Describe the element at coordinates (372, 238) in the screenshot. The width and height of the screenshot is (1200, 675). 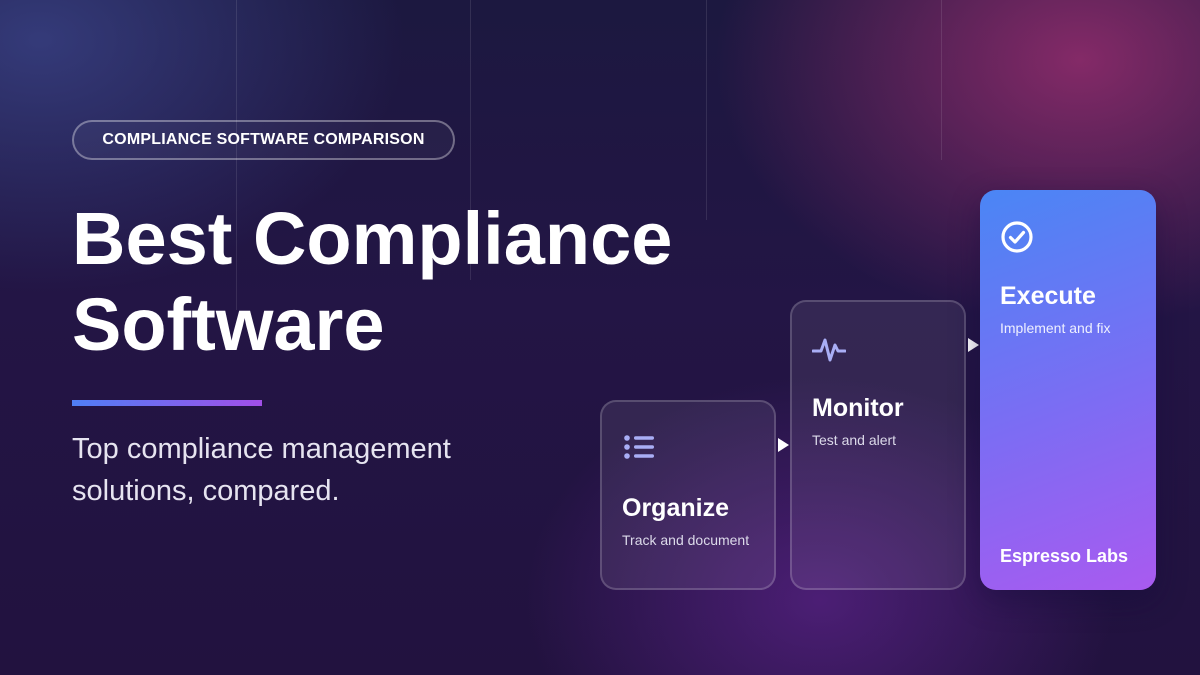
I see `title-line-1: Best Compliance` at that location.